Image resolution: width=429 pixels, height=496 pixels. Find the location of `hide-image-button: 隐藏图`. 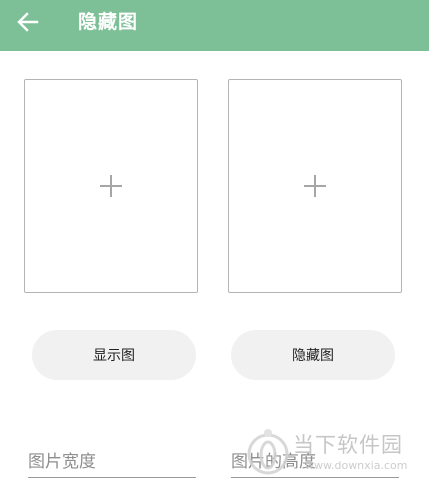

hide-image-button: 隐藏图 is located at coordinates (313, 355).